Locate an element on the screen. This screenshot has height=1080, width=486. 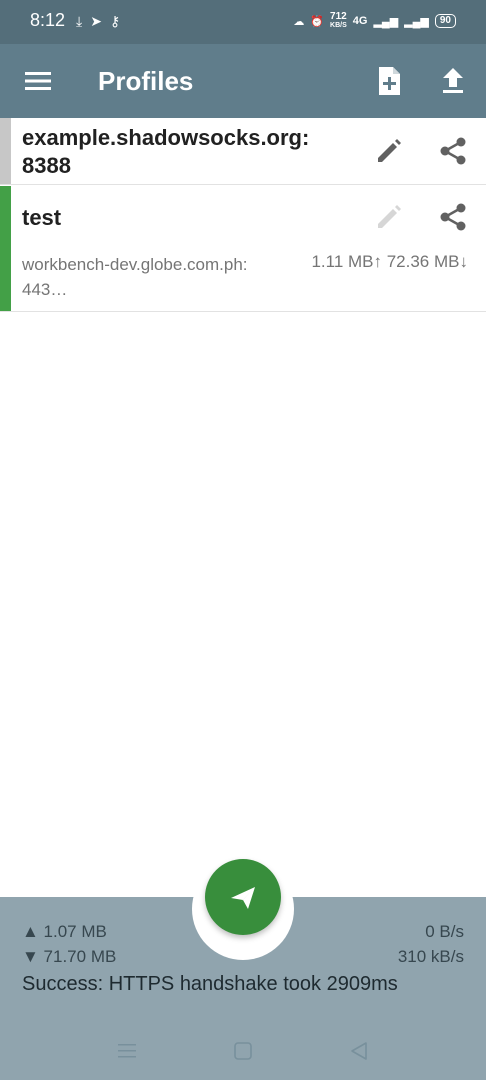
network-type: 4G is located at coordinates (360, 21).